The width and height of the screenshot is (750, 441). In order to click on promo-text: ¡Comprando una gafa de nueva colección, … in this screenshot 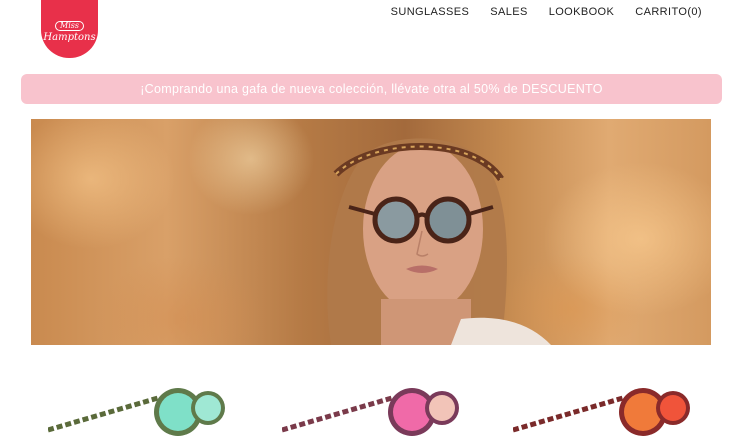, I will do `click(371, 89)`.